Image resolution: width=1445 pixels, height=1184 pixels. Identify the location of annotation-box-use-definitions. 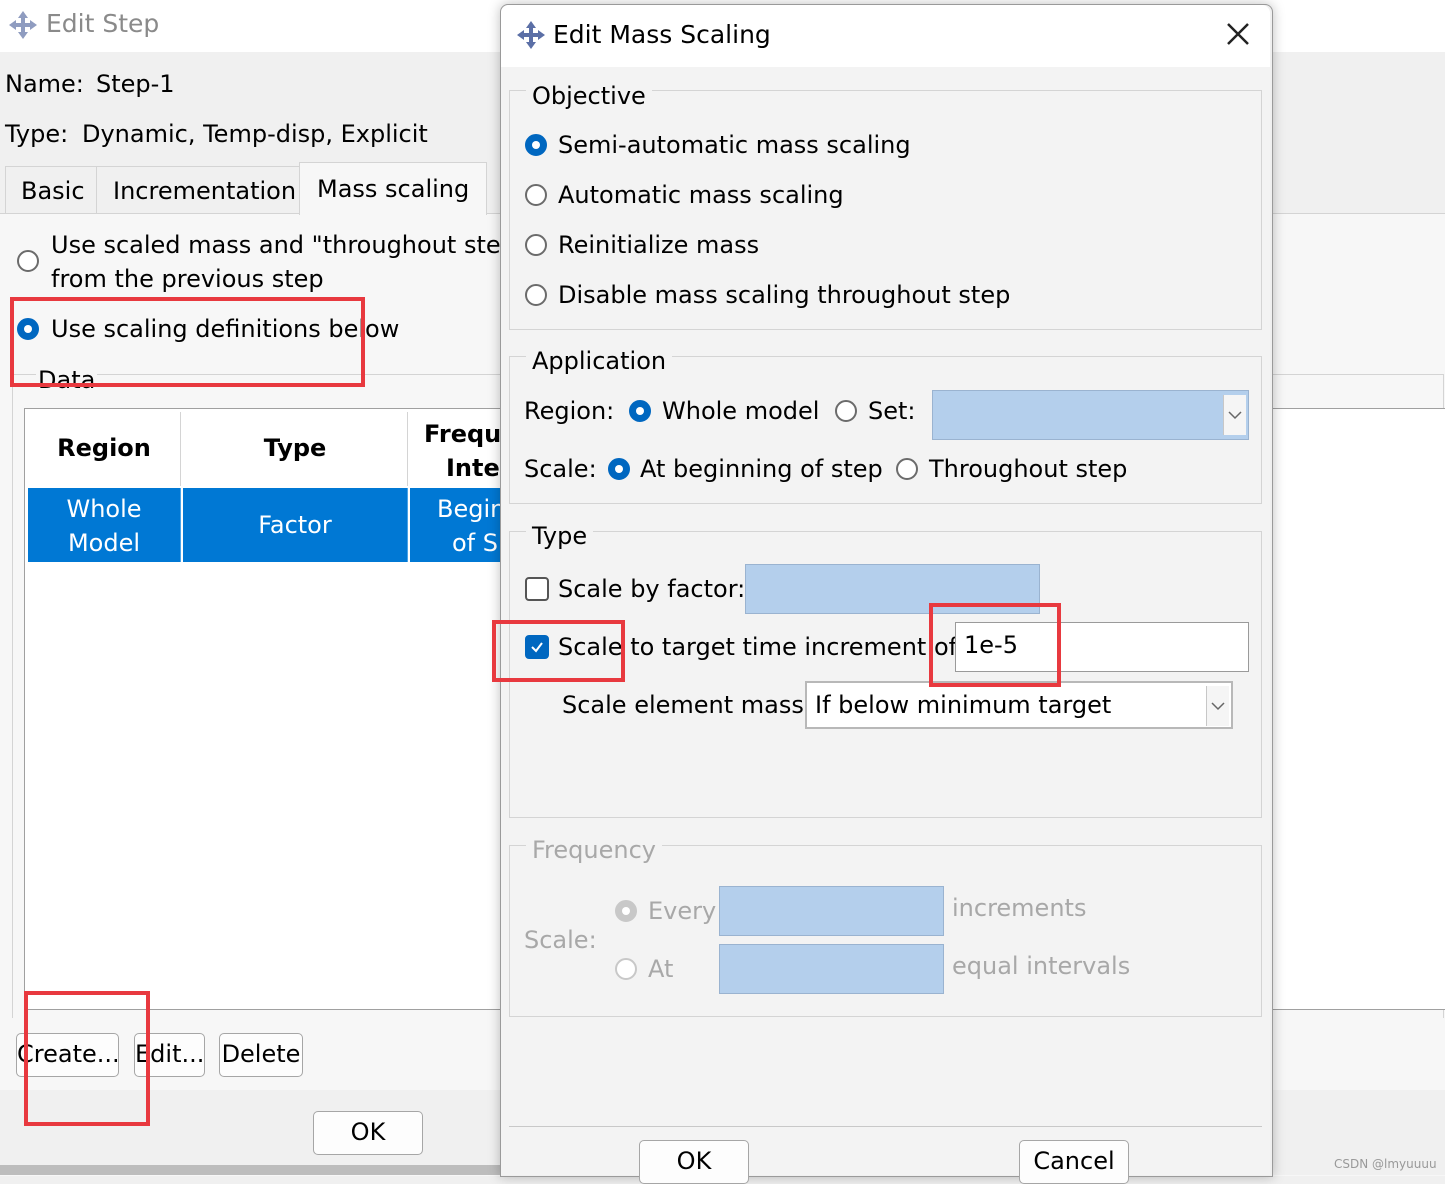
(187, 342).